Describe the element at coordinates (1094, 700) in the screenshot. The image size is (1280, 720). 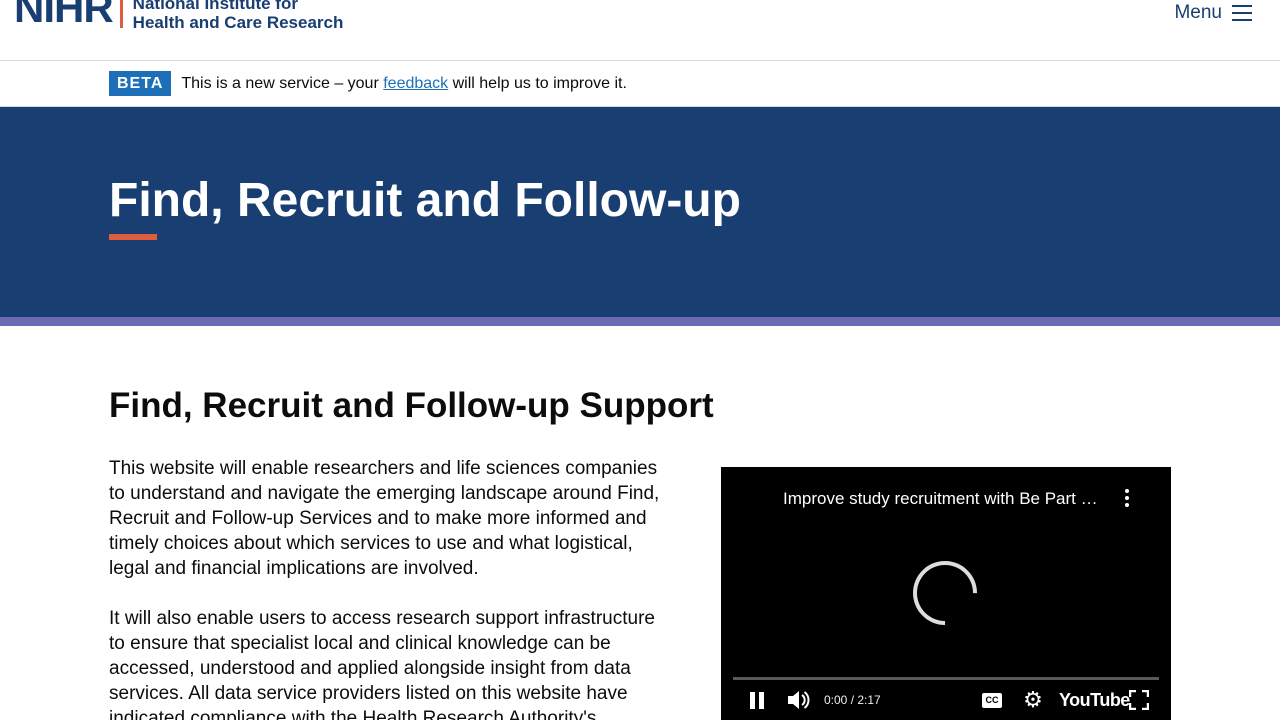
I see `youtube-logo: YouTube` at that location.